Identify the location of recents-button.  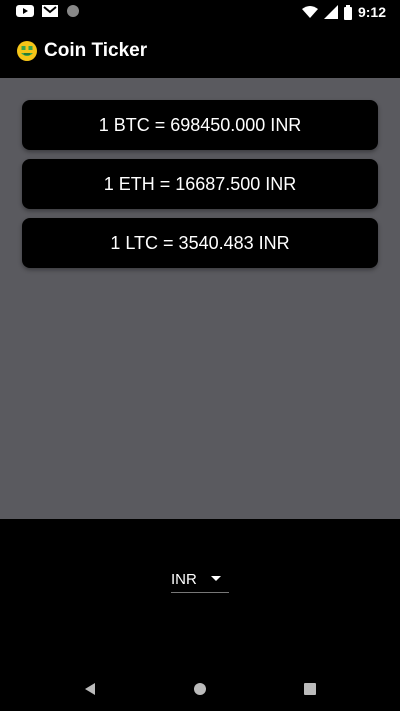
(310, 689).